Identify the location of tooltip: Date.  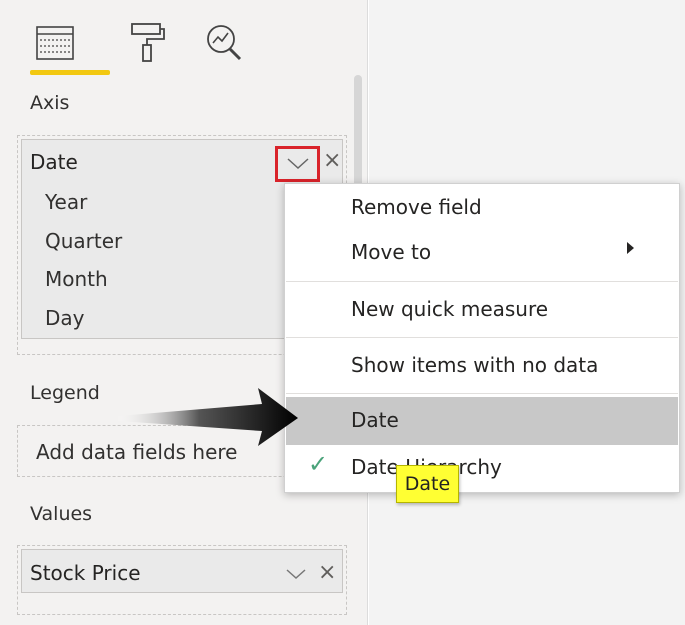
(427, 484).